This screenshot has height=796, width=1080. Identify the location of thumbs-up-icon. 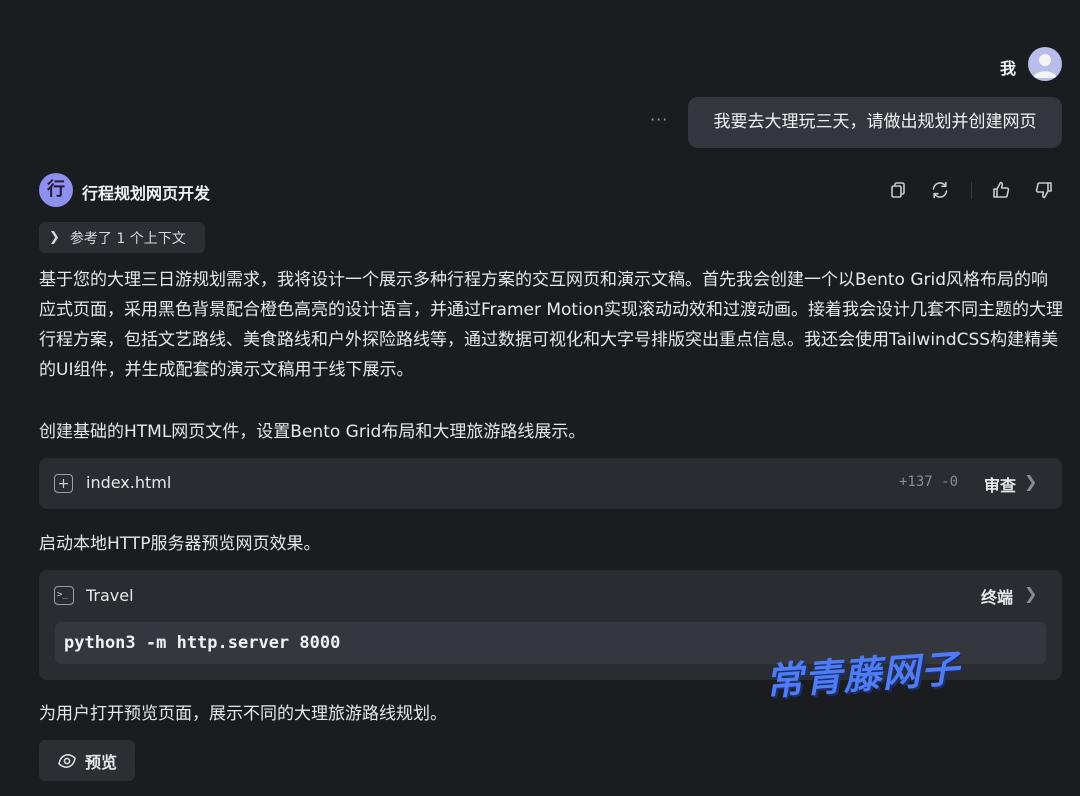
(1001, 190).